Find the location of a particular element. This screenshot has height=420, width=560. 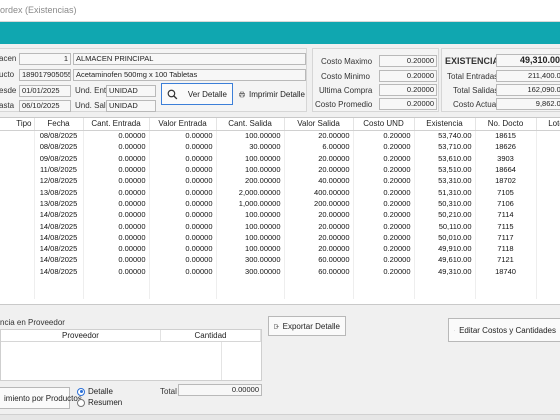

costo-maximo-label: Costo Maximo is located at coordinates (347, 61).